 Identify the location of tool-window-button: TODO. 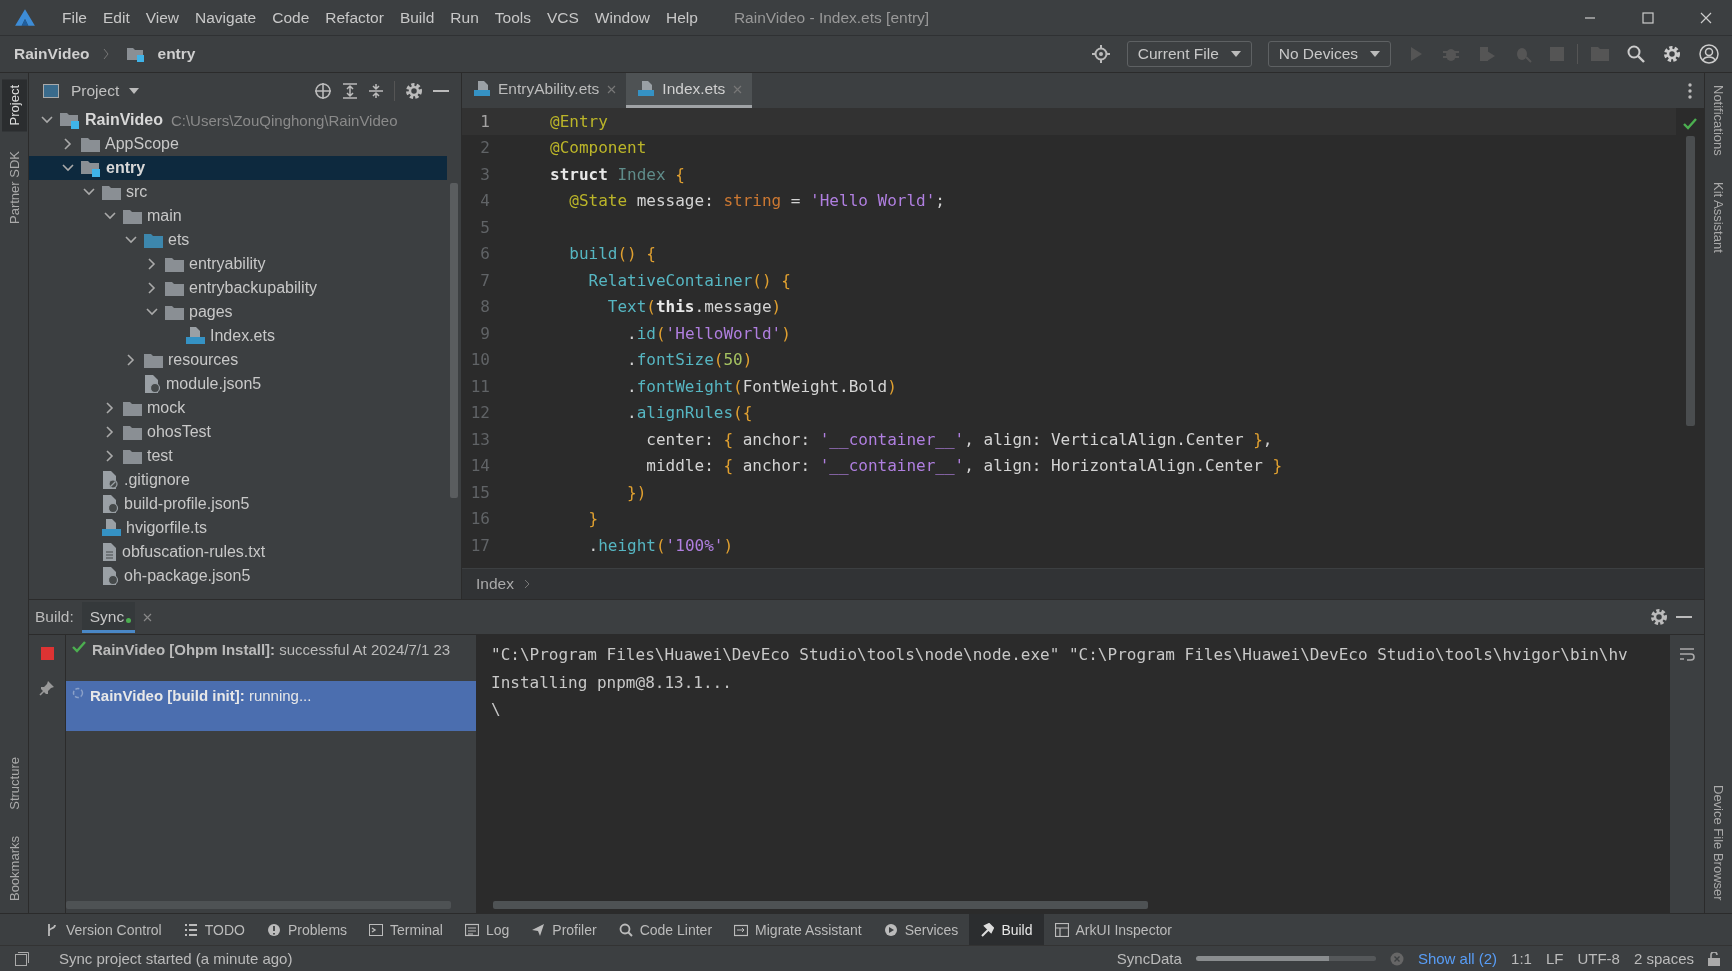
(214, 929).